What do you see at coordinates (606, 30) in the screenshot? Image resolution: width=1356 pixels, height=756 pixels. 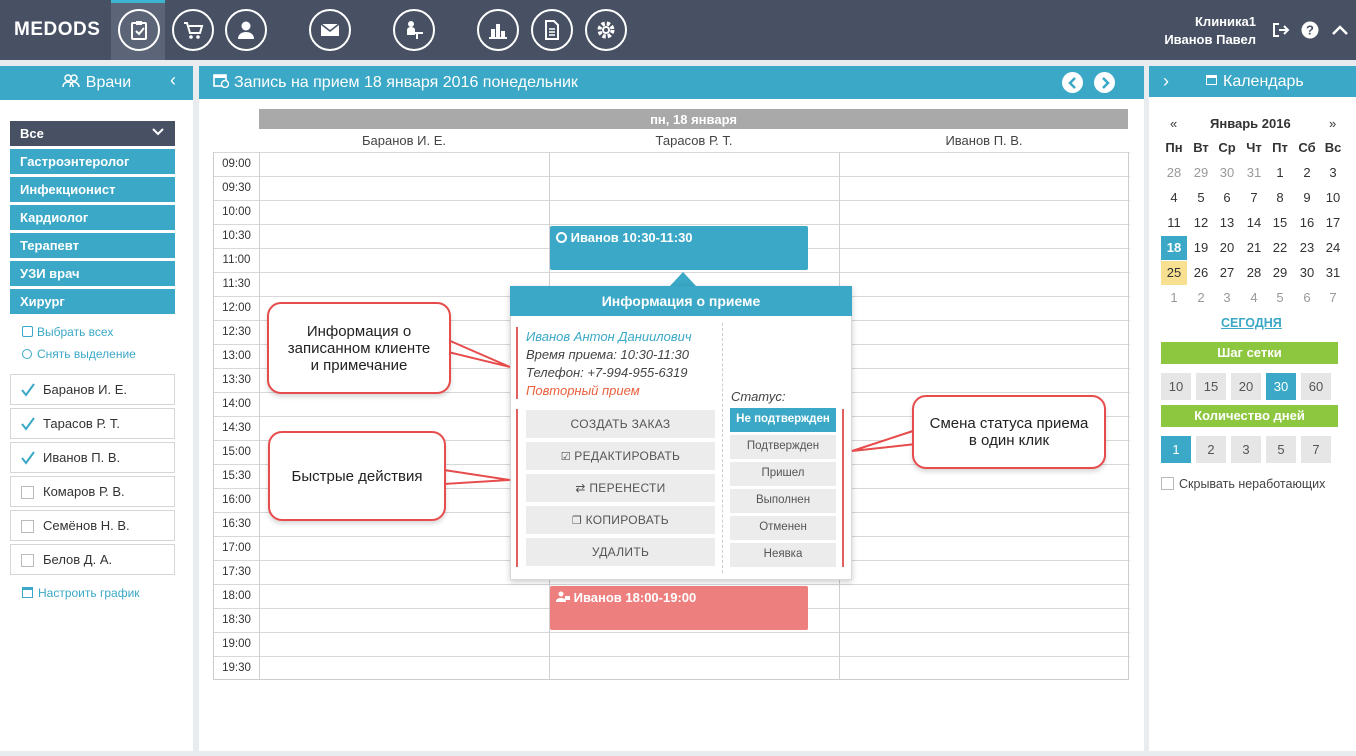 I see `nav-settings-button` at bounding box center [606, 30].